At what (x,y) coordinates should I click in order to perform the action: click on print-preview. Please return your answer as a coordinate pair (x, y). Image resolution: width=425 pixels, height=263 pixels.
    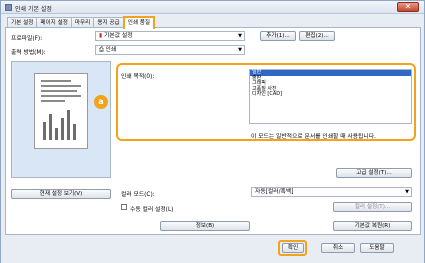
    Looking at the image, I should click on (61, 119).